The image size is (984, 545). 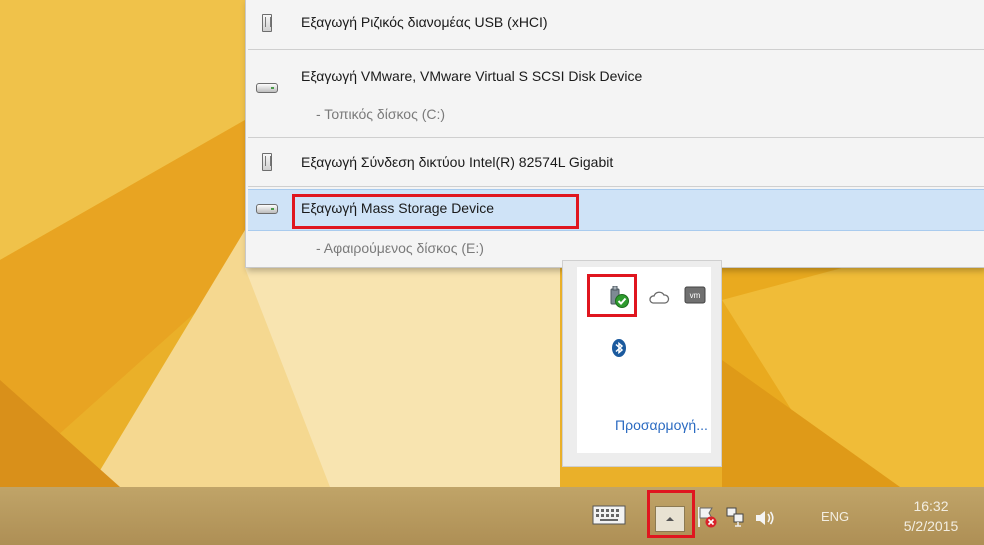 I want to click on callout-show-hidden-icons, so click(x=671, y=514).